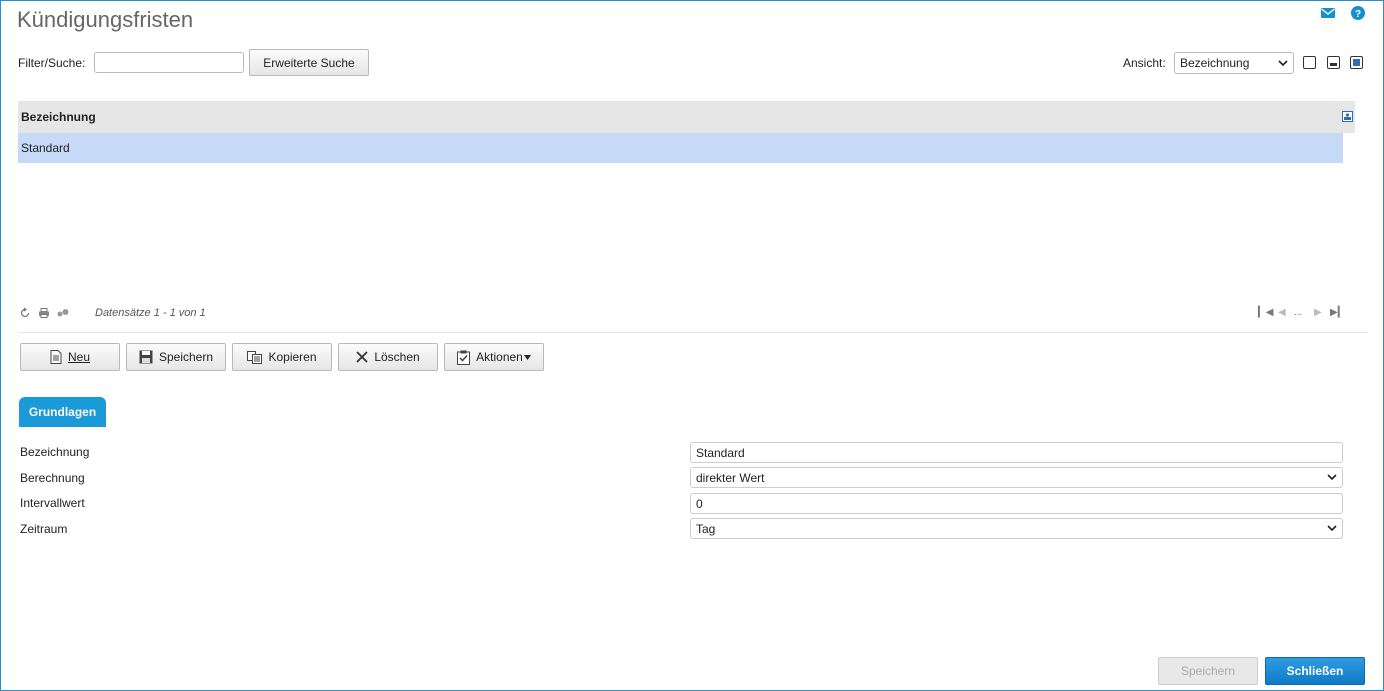  Describe the element at coordinates (1309, 62) in the screenshot. I see `layout-single-button` at that location.